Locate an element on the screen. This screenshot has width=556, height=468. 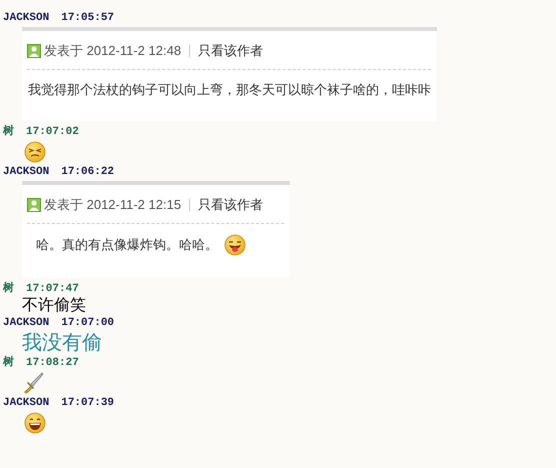
message-time: 17:07:02 is located at coordinates (52, 132).